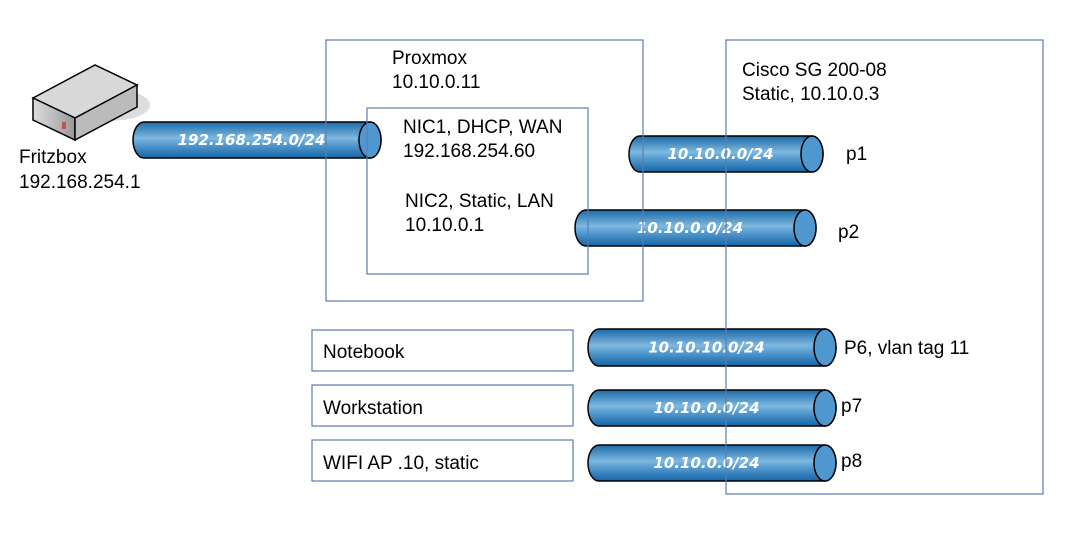 The height and width of the screenshot is (537, 1092). What do you see at coordinates (848, 232) in the screenshot?
I see `port-label: p2` at bounding box center [848, 232].